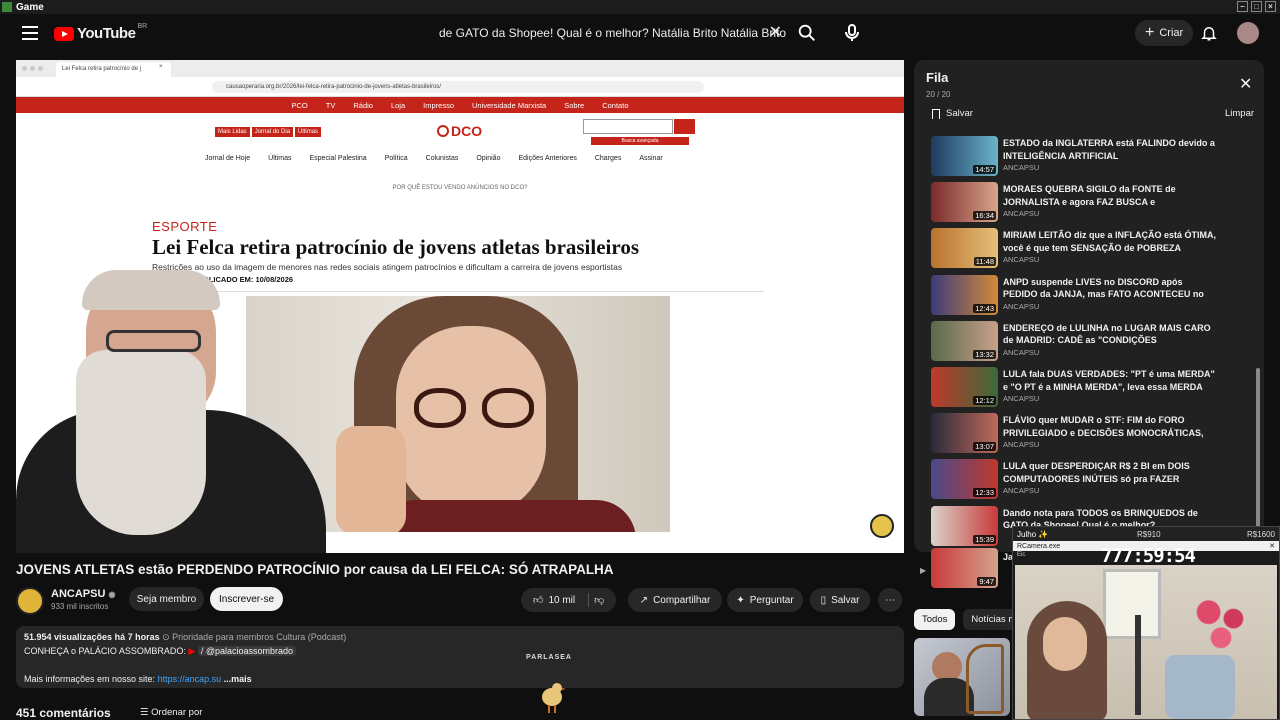 Image resolution: width=1280 pixels, height=720 pixels. I want to click on queue-item-thumbnail: 12:43, so click(964, 294).